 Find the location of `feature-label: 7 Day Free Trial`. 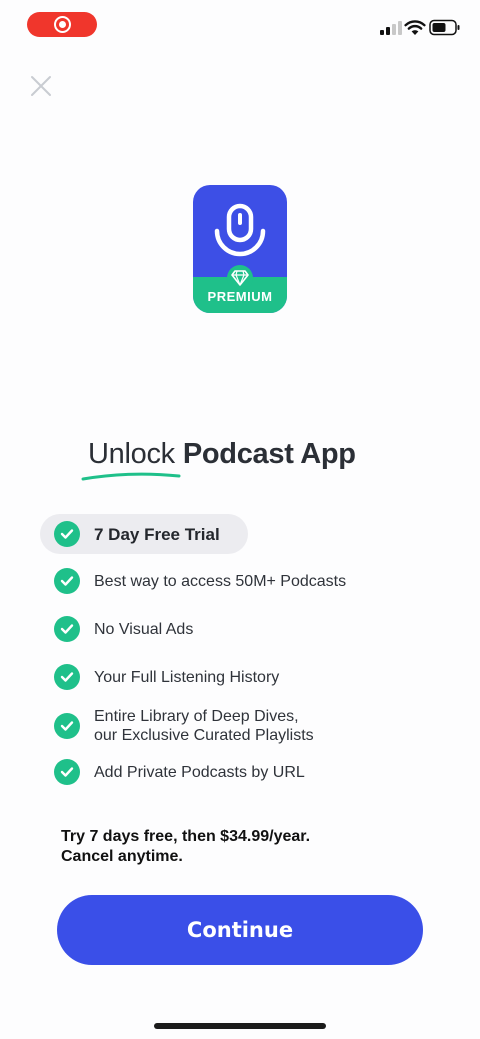

feature-label: 7 Day Free Trial is located at coordinates (157, 534).